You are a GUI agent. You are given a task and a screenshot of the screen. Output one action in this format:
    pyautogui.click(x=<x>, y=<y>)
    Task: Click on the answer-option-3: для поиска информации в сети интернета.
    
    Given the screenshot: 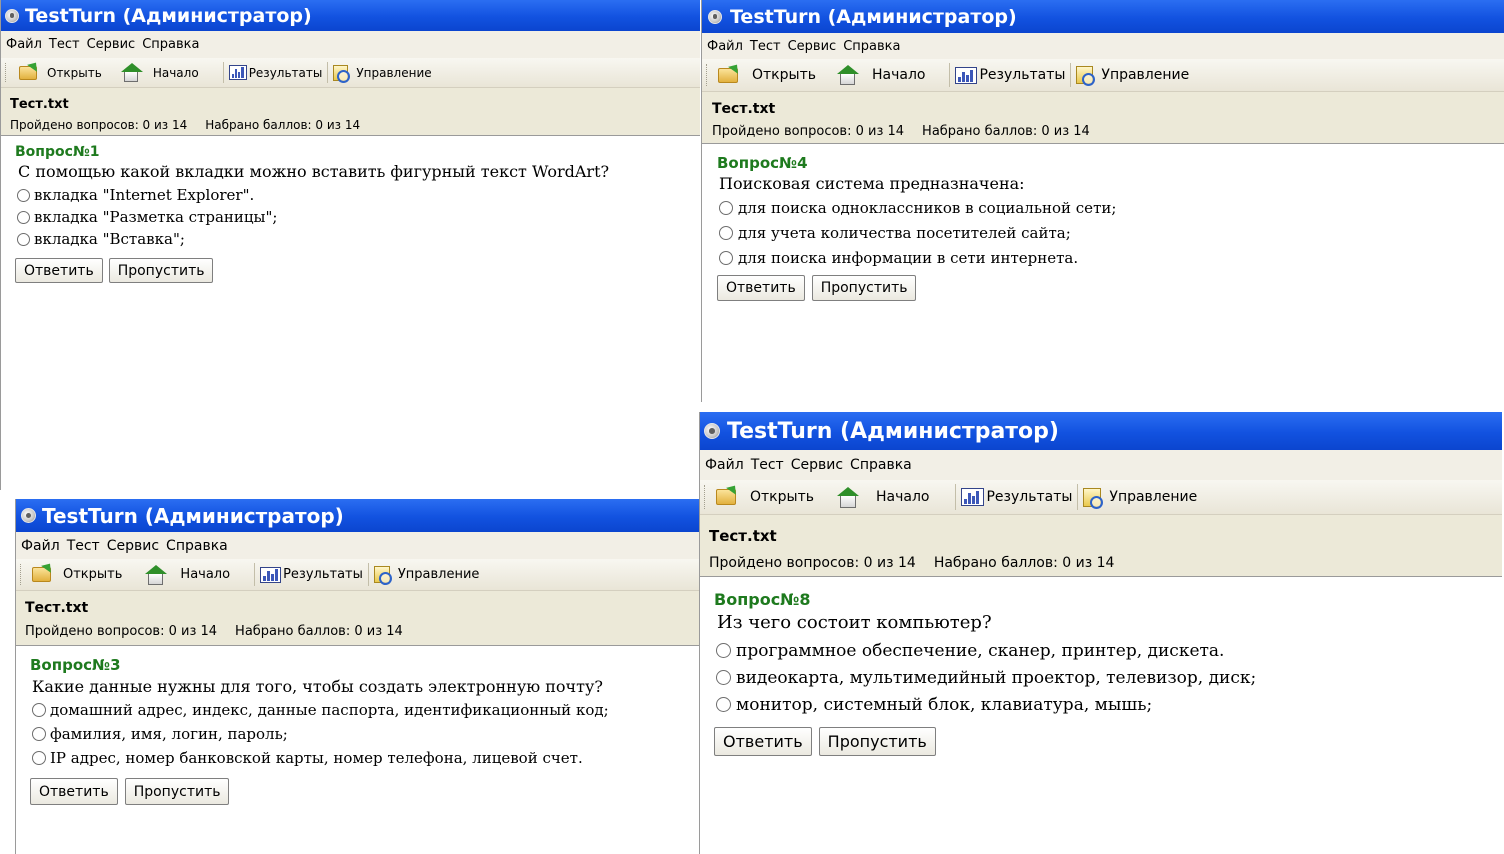 What is the action you would take?
    pyautogui.click(x=1111, y=257)
    